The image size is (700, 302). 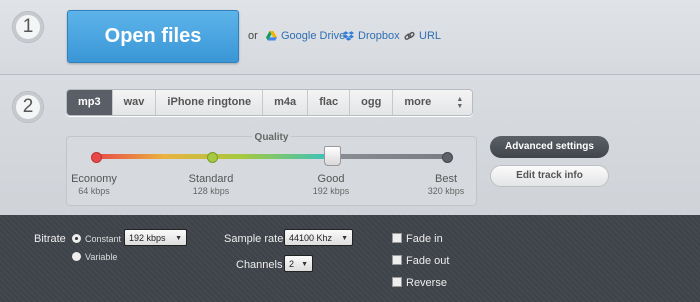 I want to click on step-number-2: 2, so click(x=28, y=107).